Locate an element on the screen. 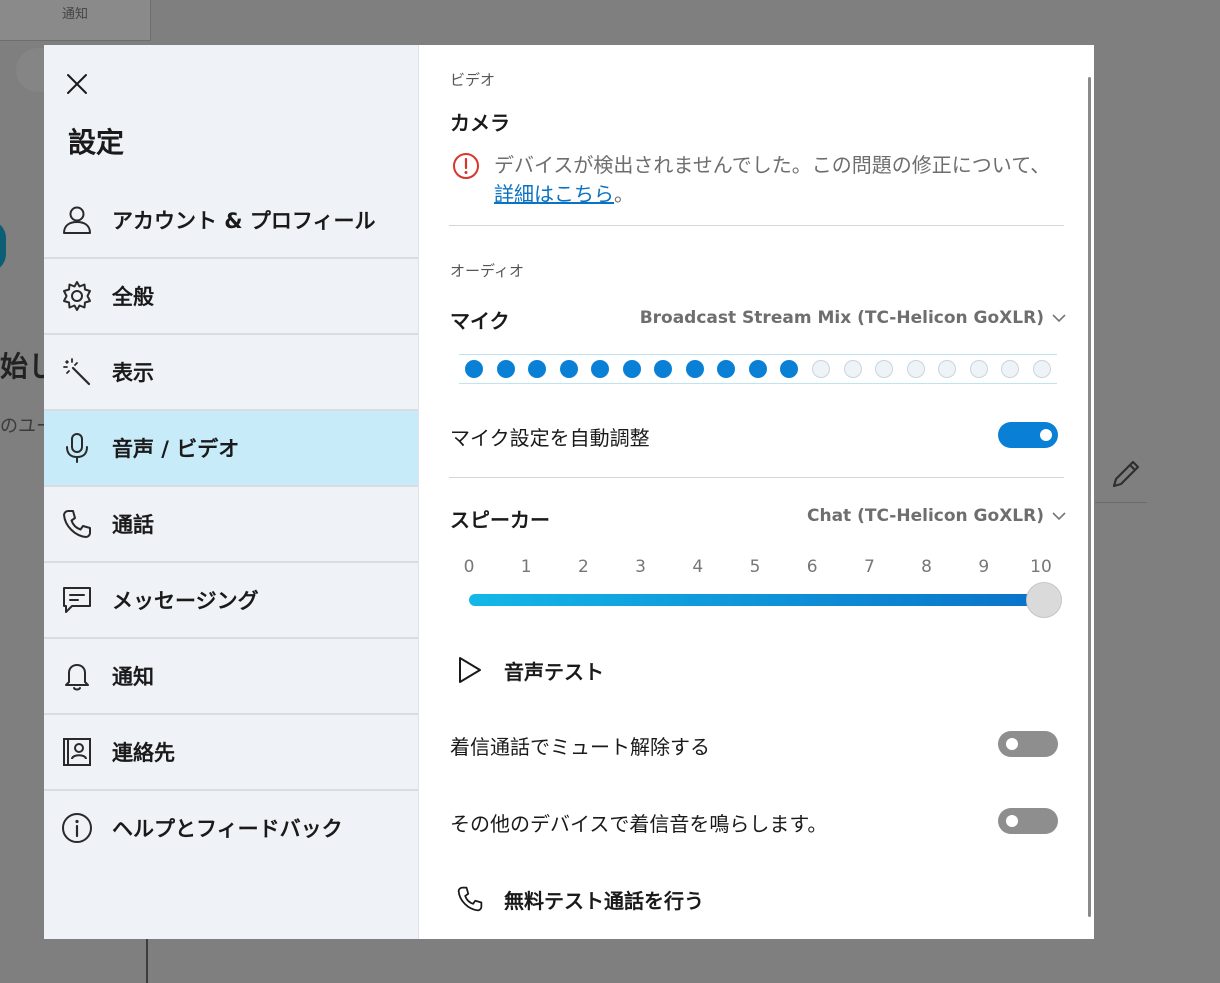 The width and height of the screenshot is (1220, 983). mic-device-value: Broadcast Stream Mix (TC-Helicon GoXLR) is located at coordinates (841, 318).